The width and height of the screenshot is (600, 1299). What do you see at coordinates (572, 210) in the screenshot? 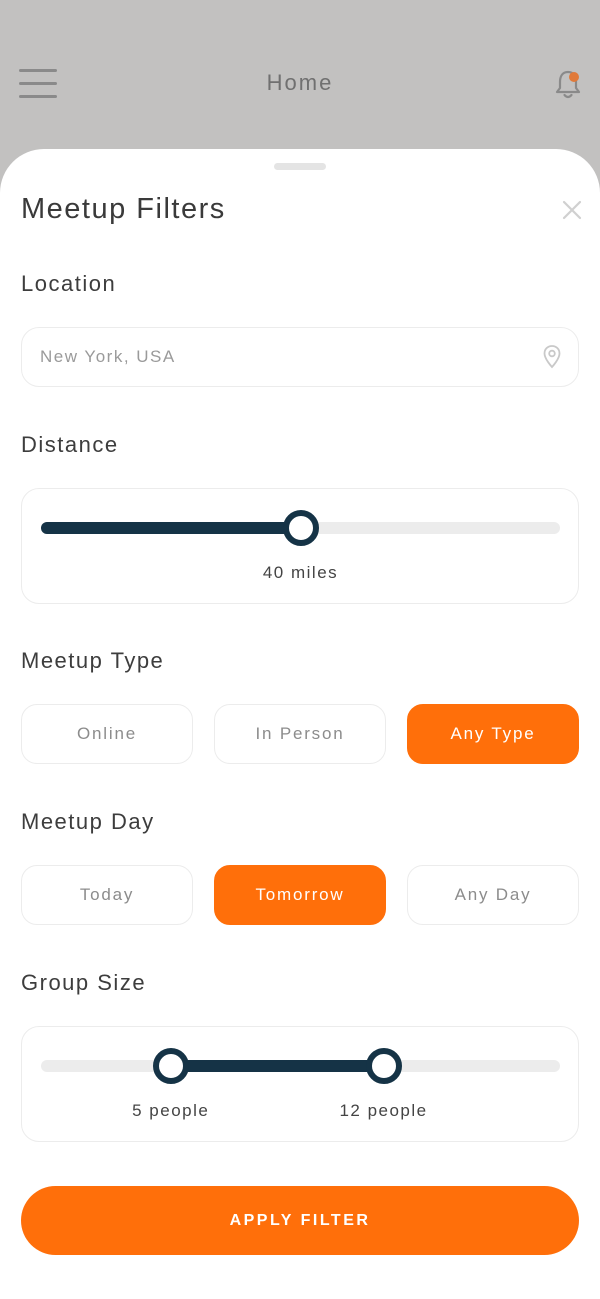
I see `close-icon` at bounding box center [572, 210].